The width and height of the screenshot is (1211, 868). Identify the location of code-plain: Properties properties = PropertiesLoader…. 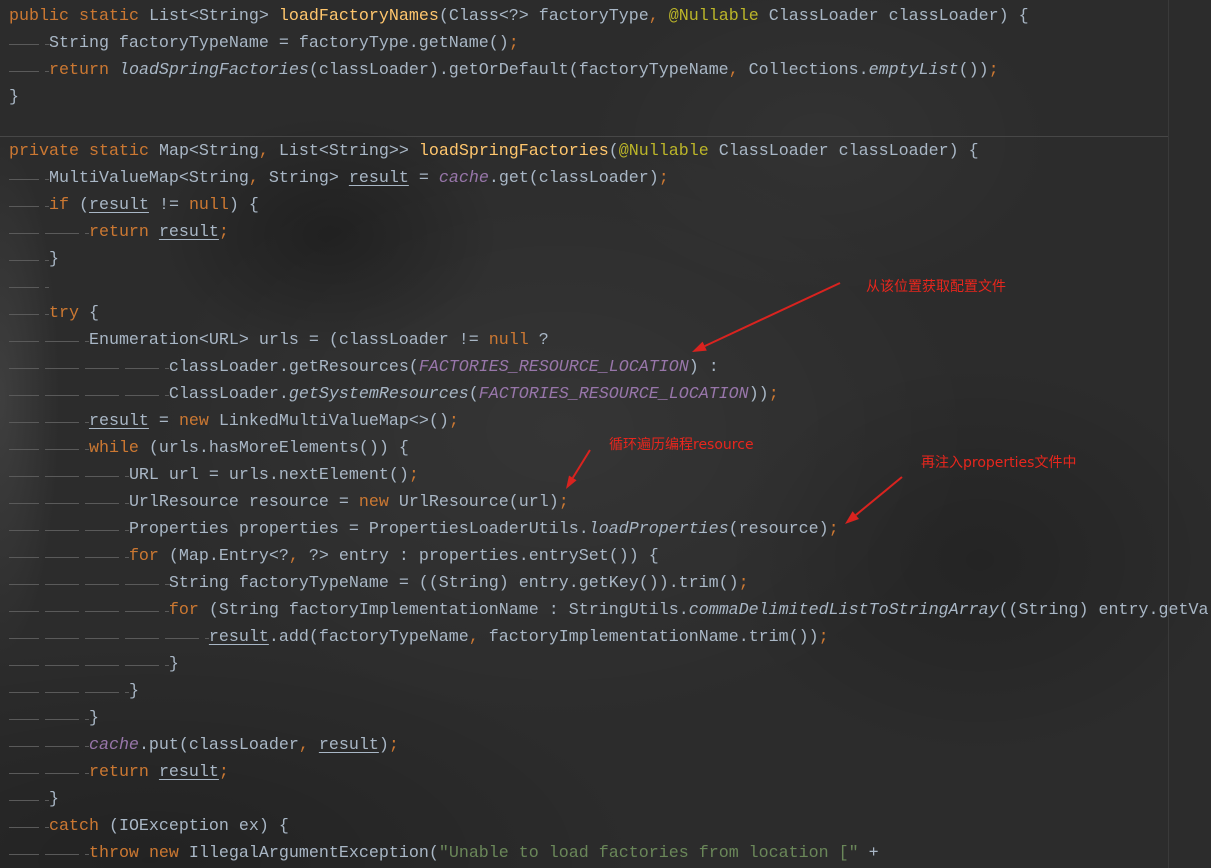
(358, 529).